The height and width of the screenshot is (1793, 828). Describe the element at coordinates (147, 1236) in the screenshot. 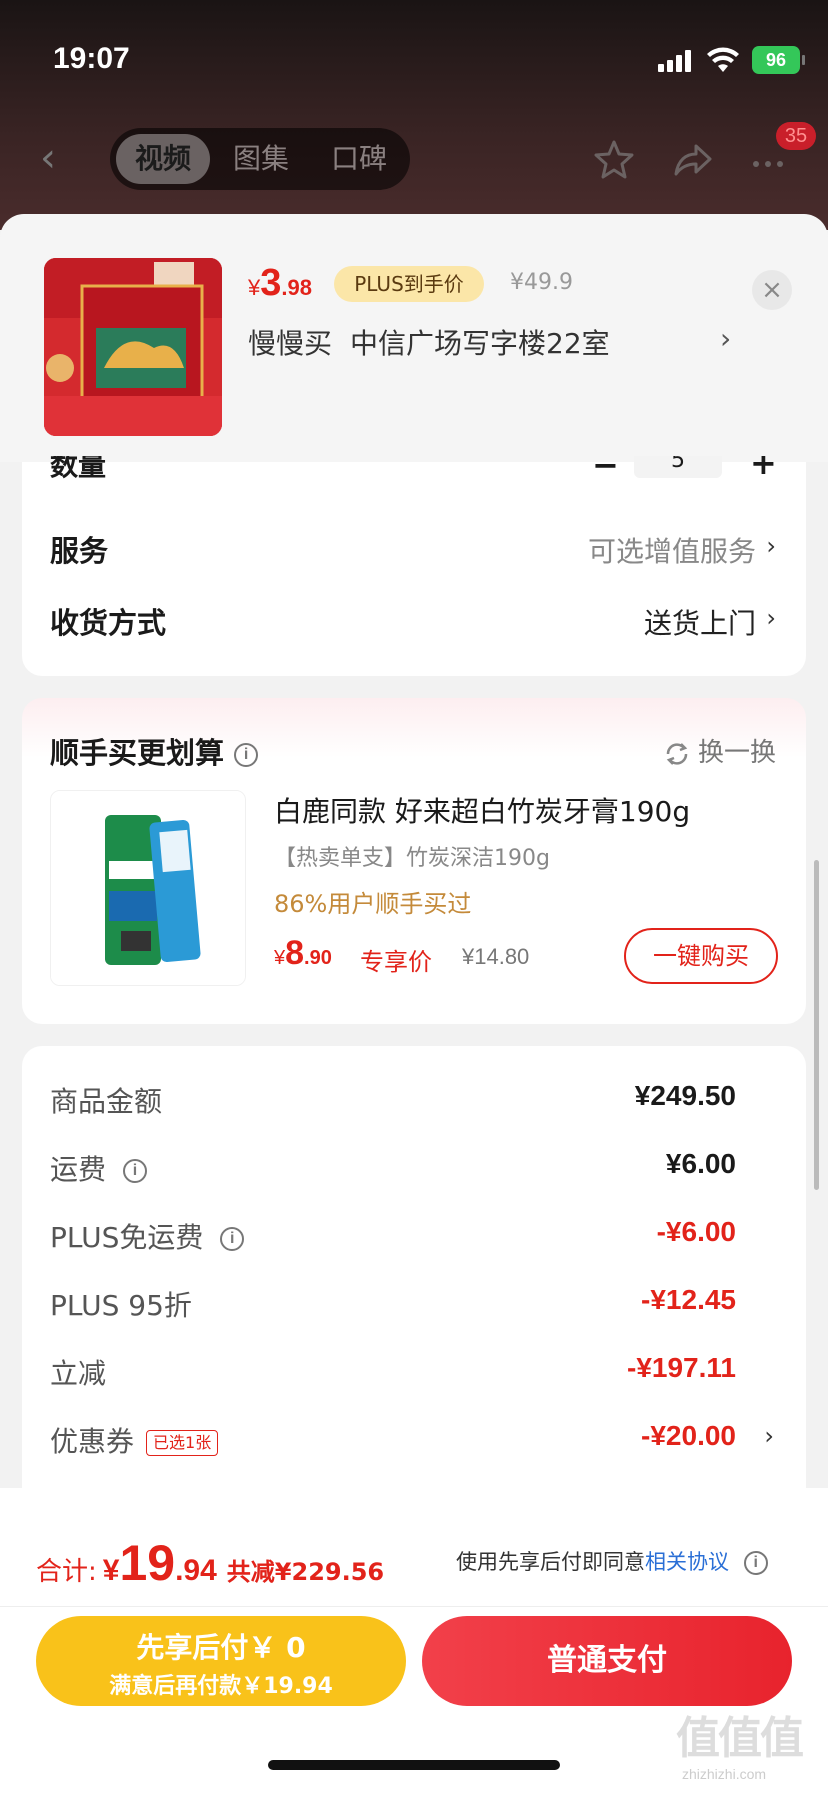

I see `plus-free-shipping-label: PLUS免运费 i` at that location.